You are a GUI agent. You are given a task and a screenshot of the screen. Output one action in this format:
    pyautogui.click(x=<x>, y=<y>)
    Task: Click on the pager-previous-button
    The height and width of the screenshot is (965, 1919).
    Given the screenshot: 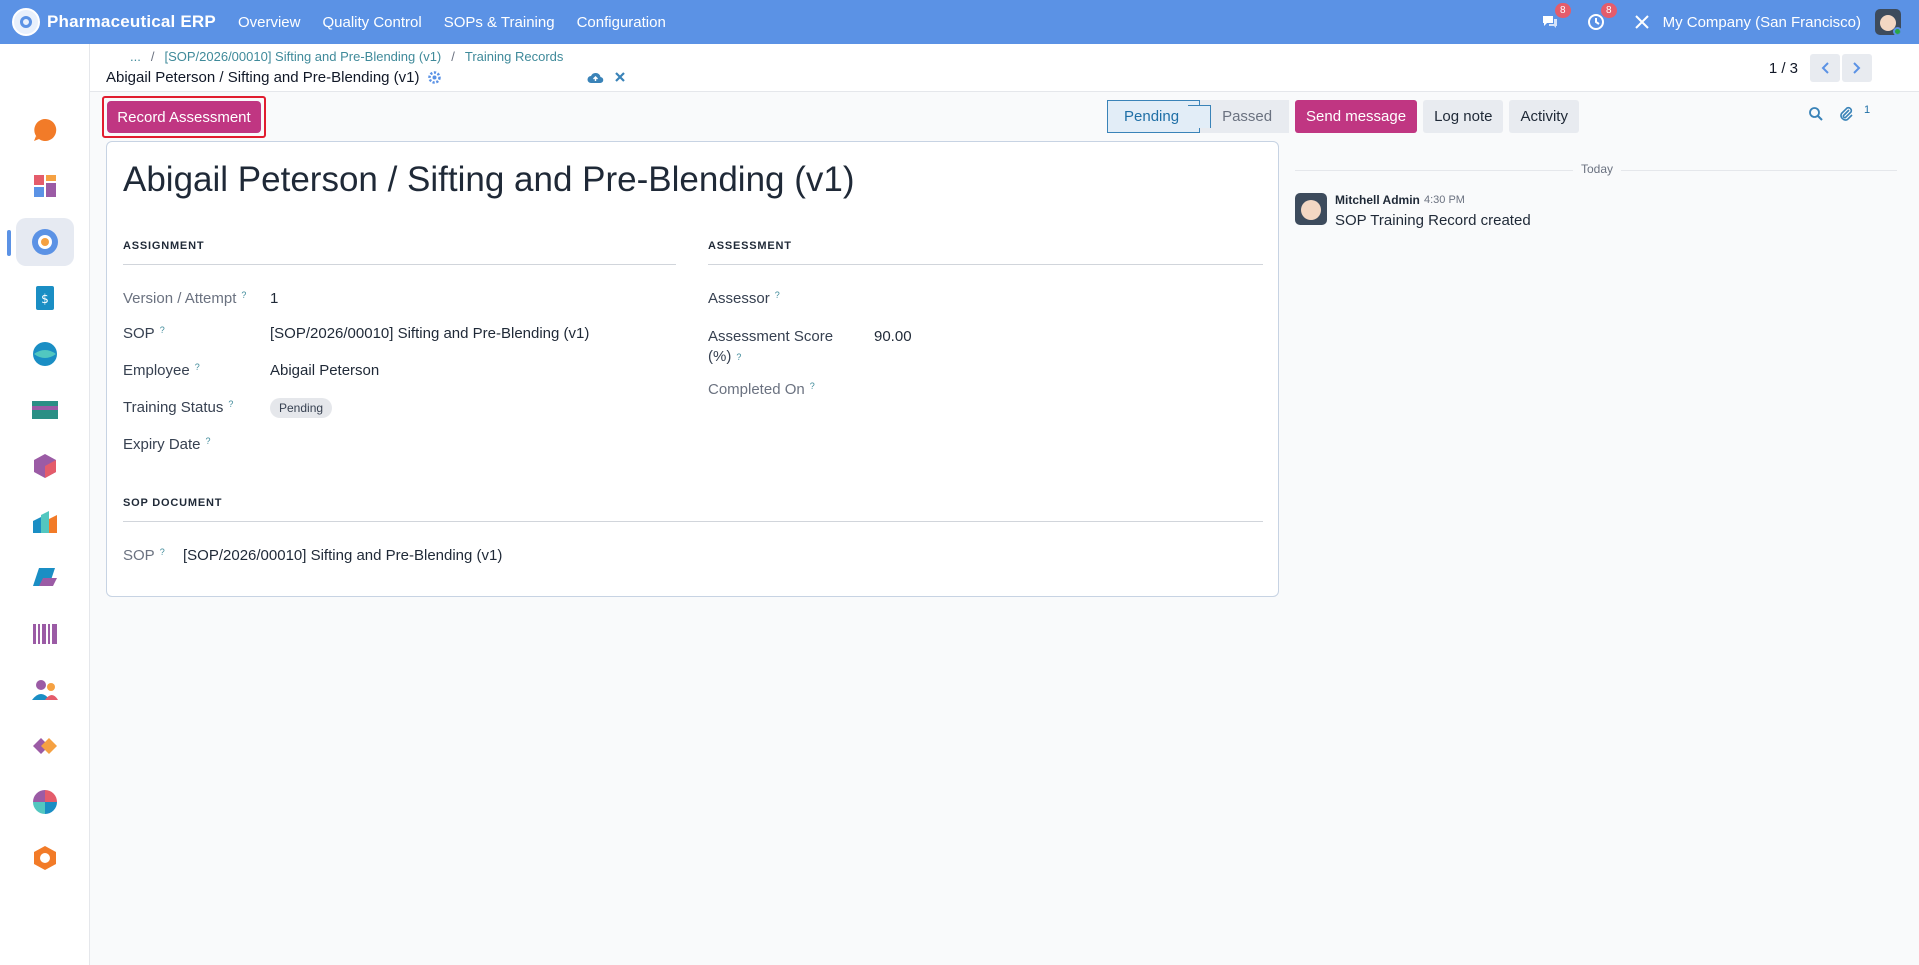 What is the action you would take?
    pyautogui.click(x=1825, y=68)
    